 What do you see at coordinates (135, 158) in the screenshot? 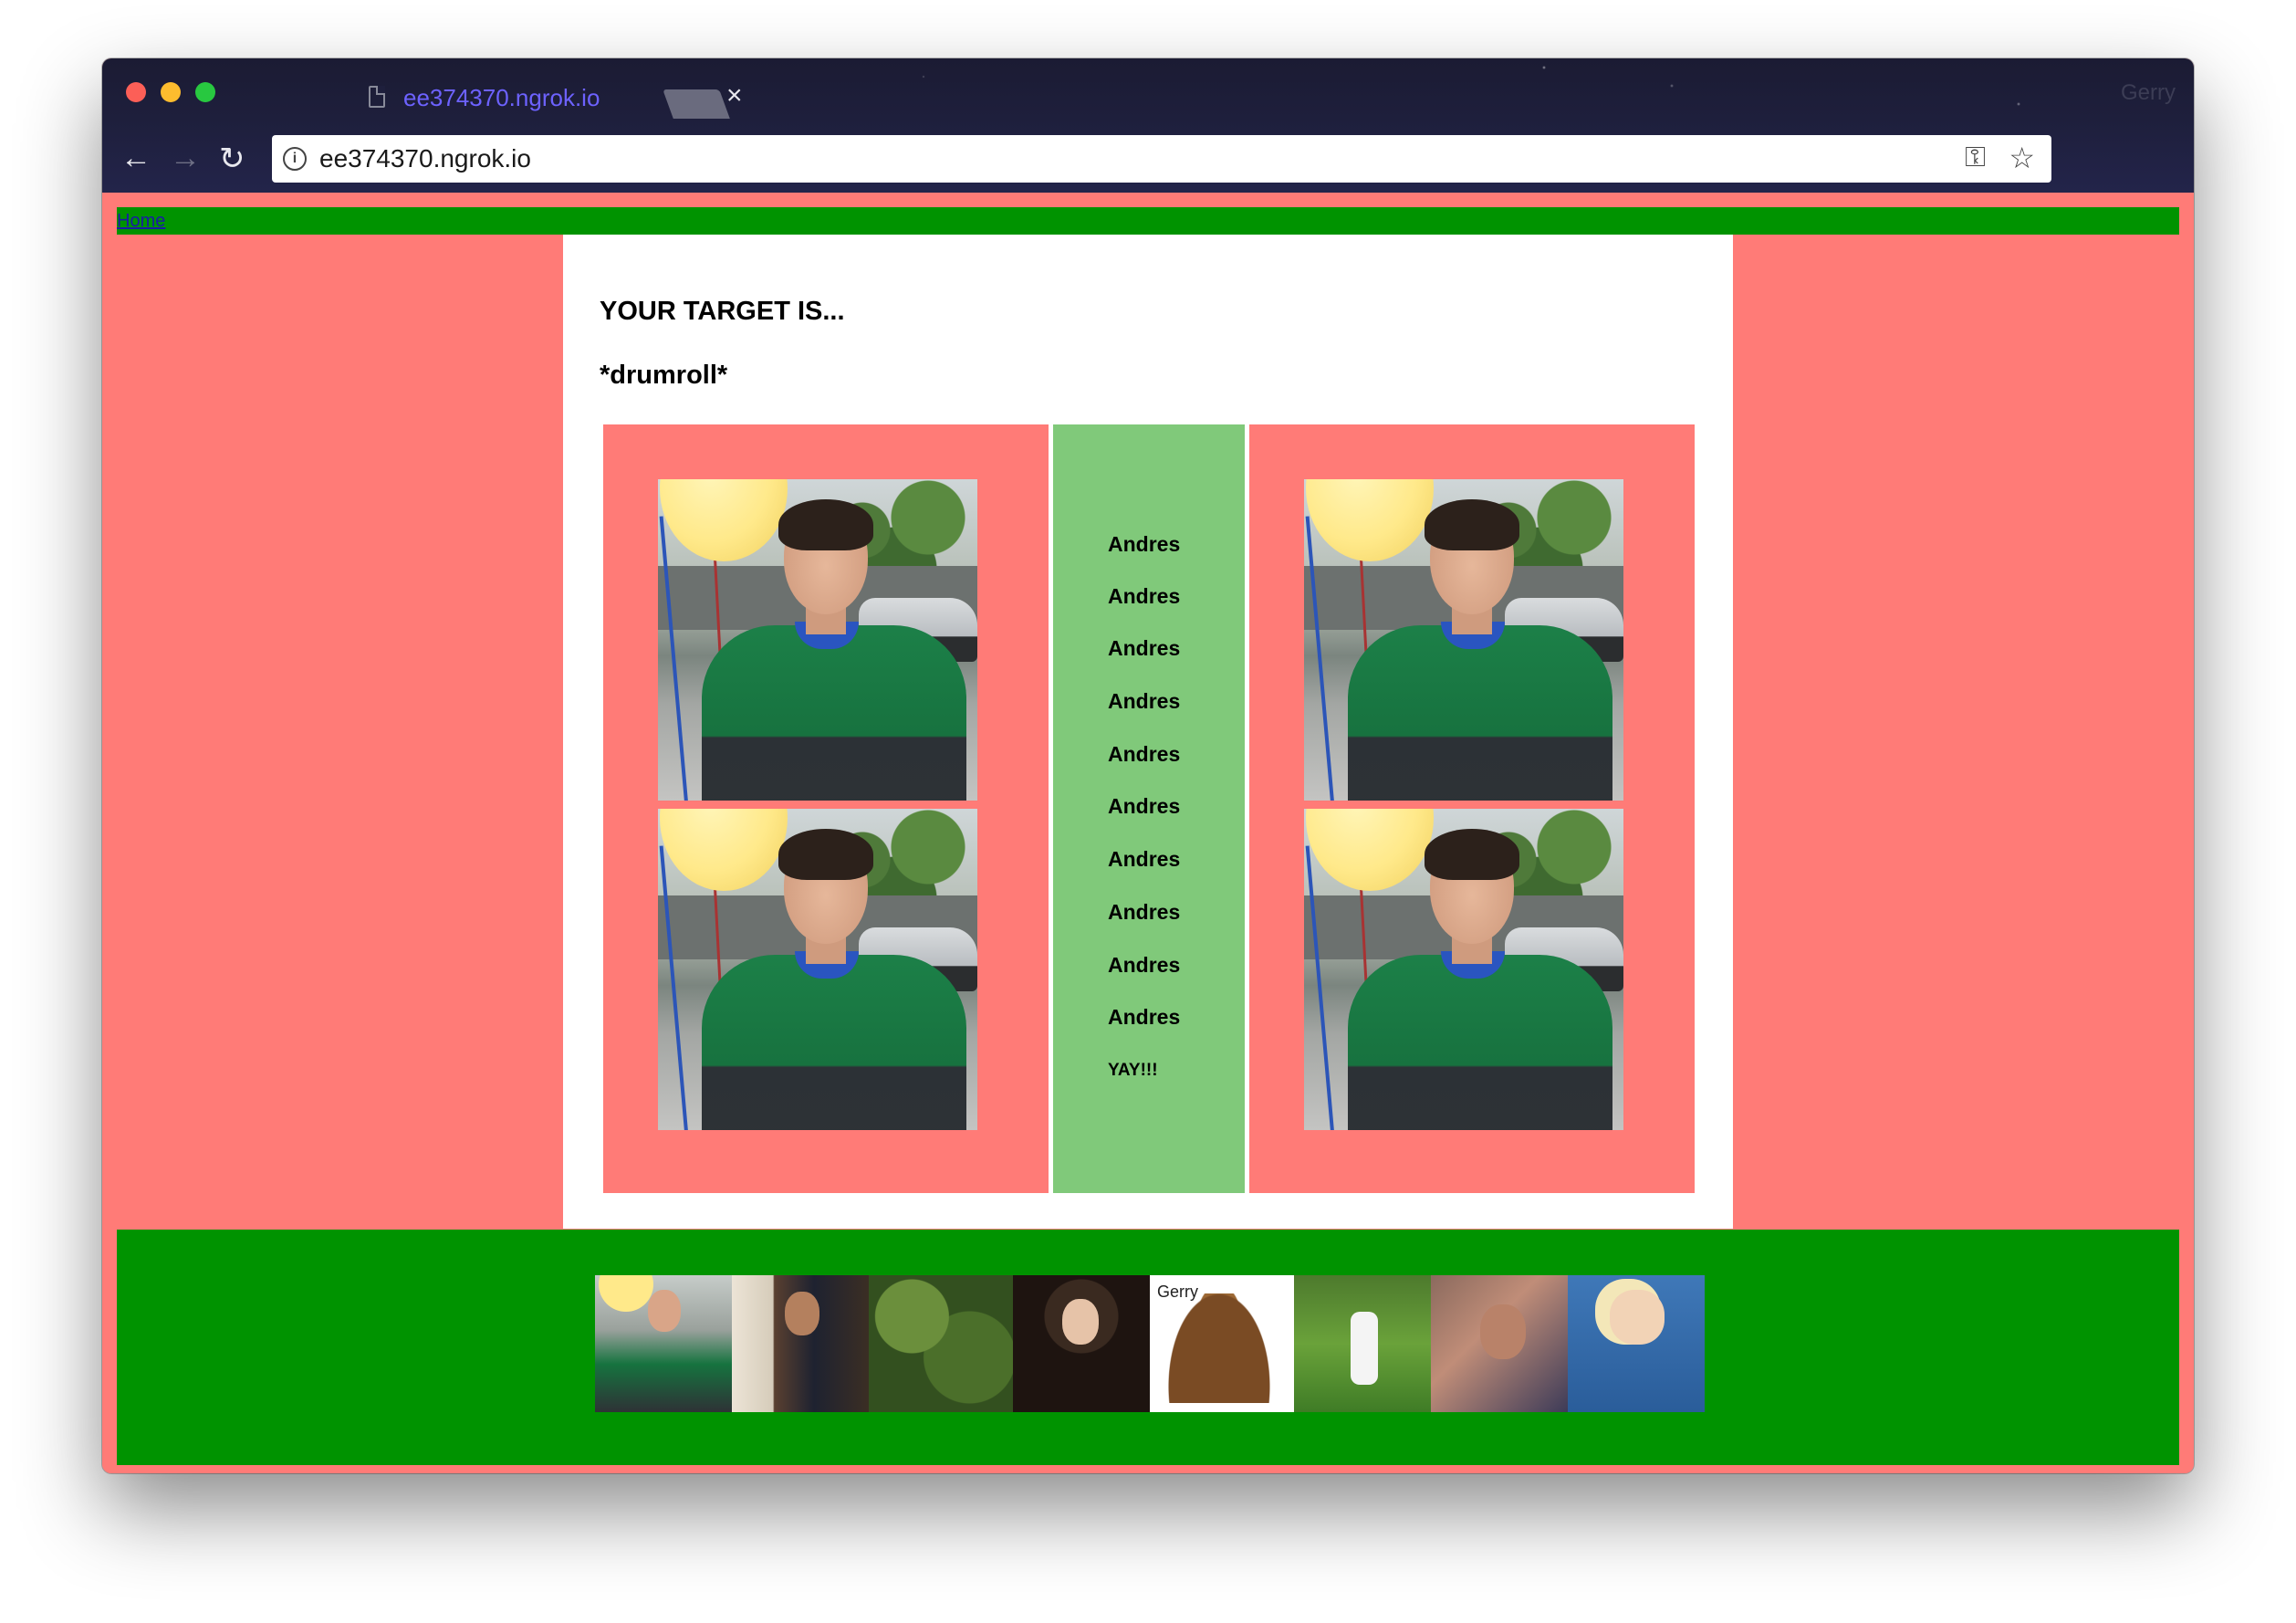
I see `back-button: ←` at bounding box center [135, 158].